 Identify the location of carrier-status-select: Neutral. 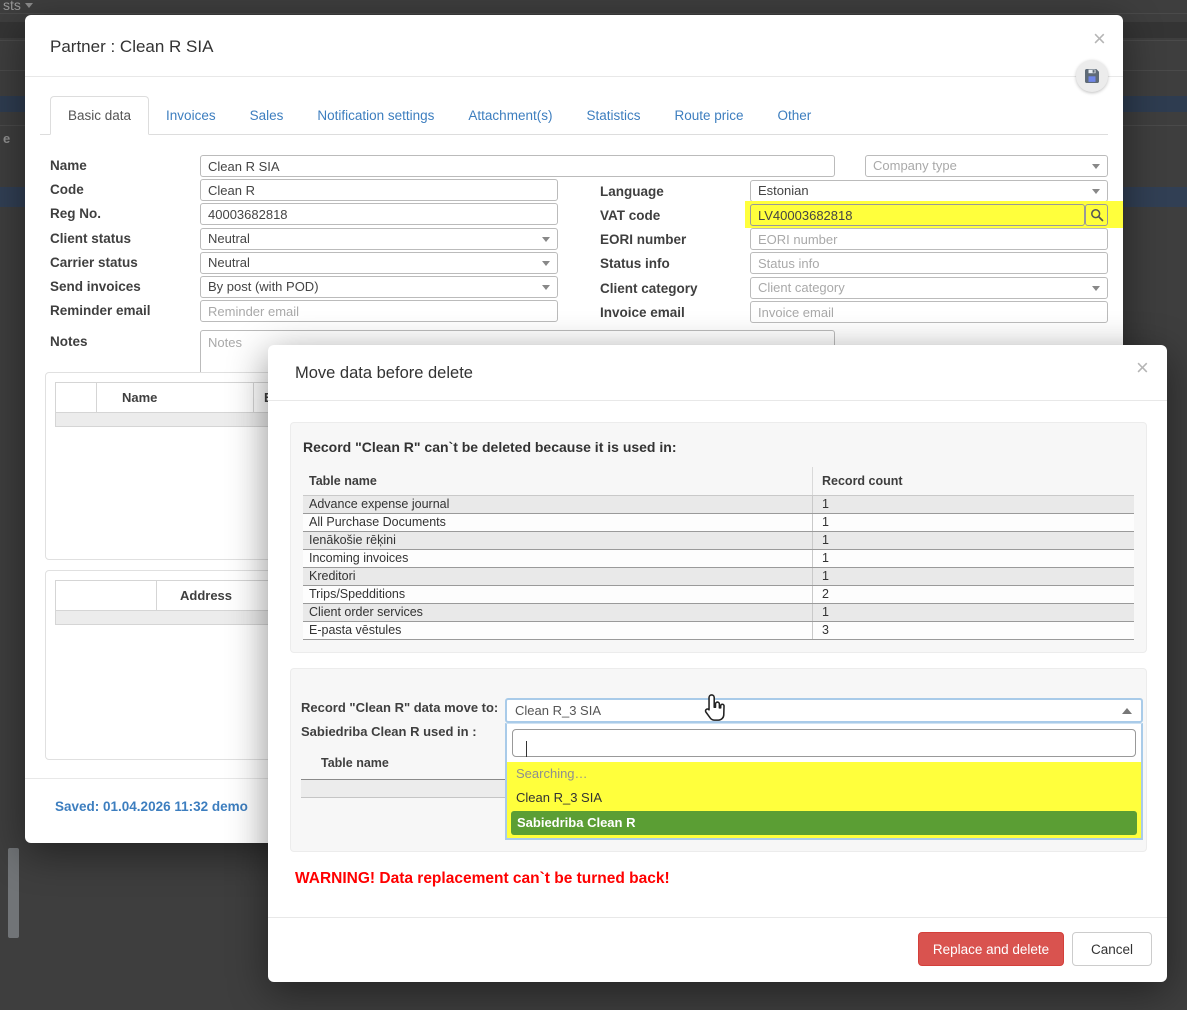
(379, 263).